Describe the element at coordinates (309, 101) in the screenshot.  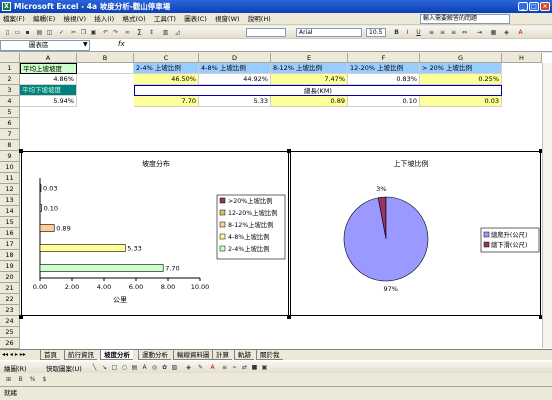
I see `cell-e4: 0.89` at that location.